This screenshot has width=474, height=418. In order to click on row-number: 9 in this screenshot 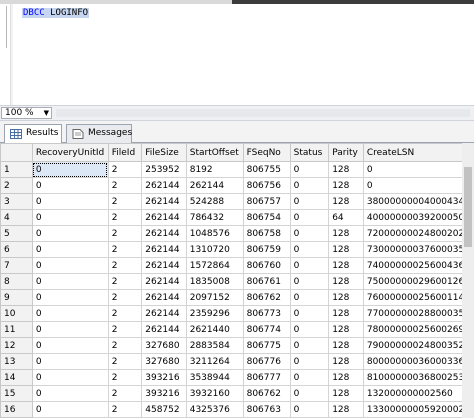, I will do `click(16, 297)`.